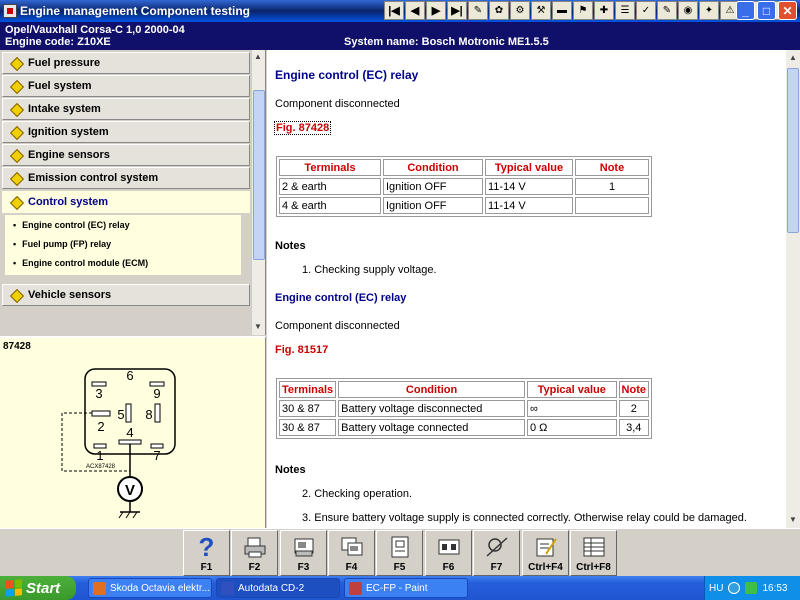 The image size is (800, 600). What do you see at coordinates (431, 389) in the screenshot?
I see `column-header: Condition` at bounding box center [431, 389].